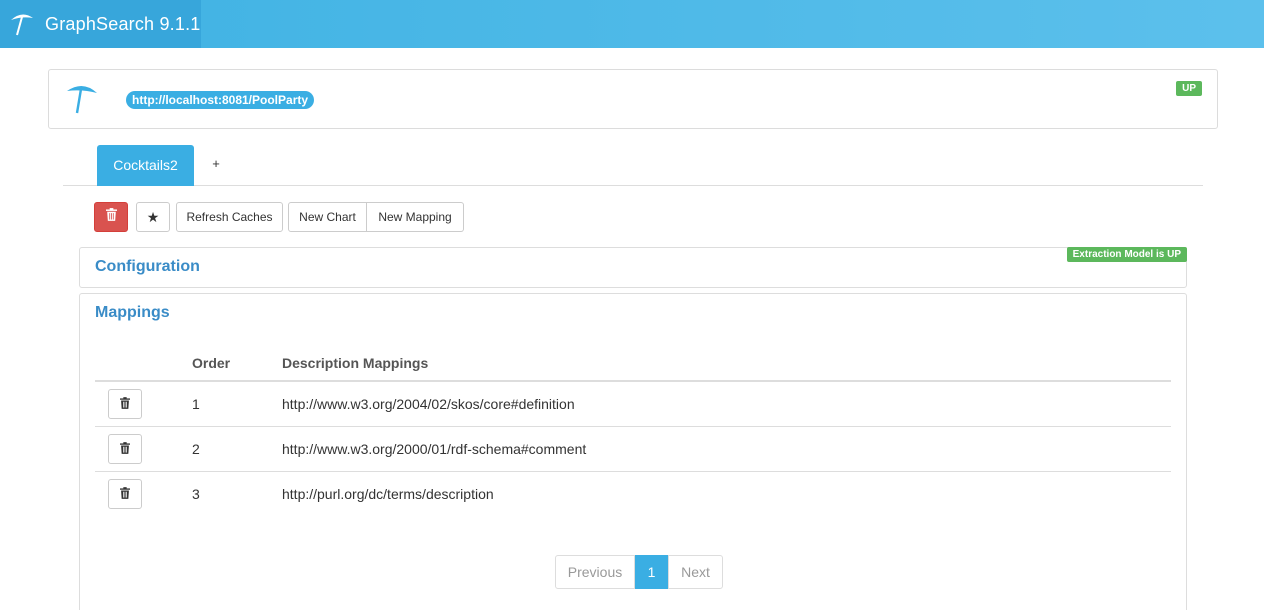 This screenshot has width=1264, height=610. Describe the element at coordinates (633, 493) in the screenshot. I see `table-row: 3 http://purl.org/dc/terms/description` at that location.